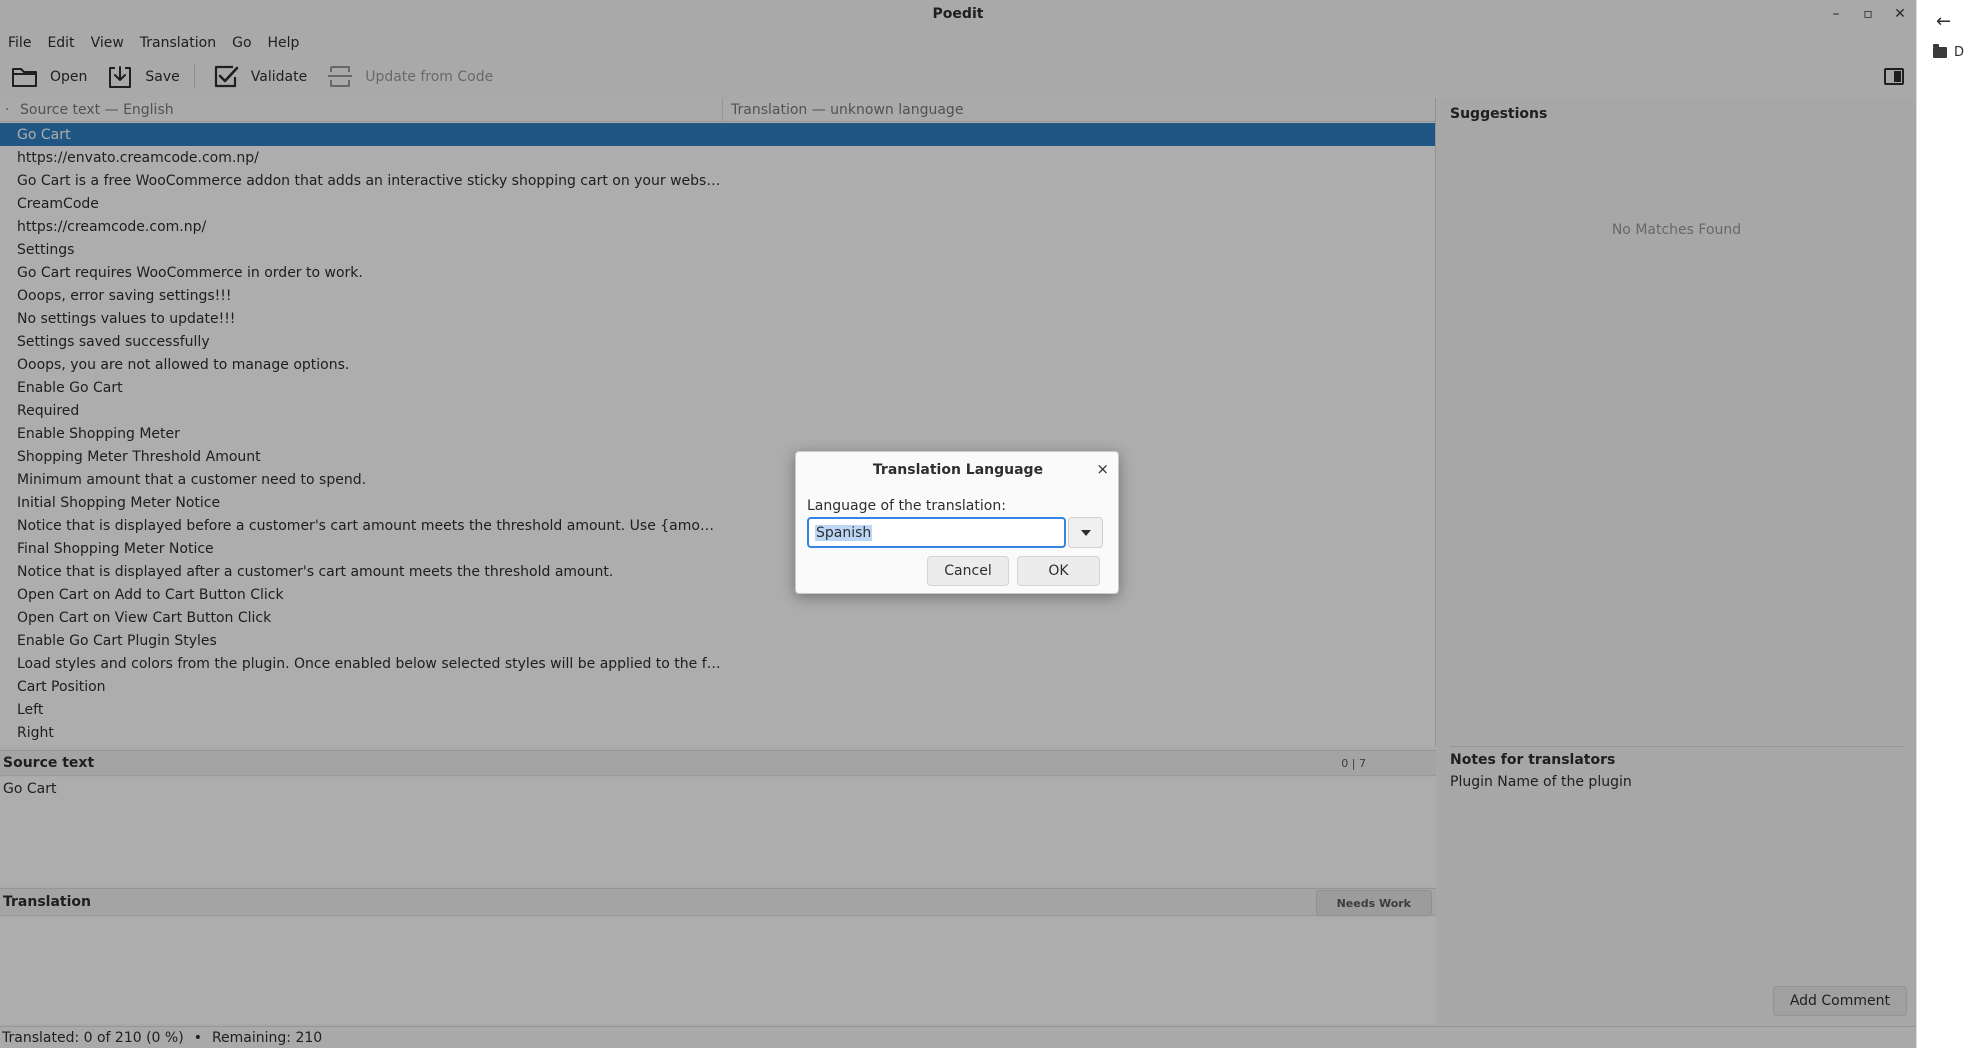 The height and width of the screenshot is (1048, 1964). I want to click on dialog-title: Translation Language, so click(958, 470).